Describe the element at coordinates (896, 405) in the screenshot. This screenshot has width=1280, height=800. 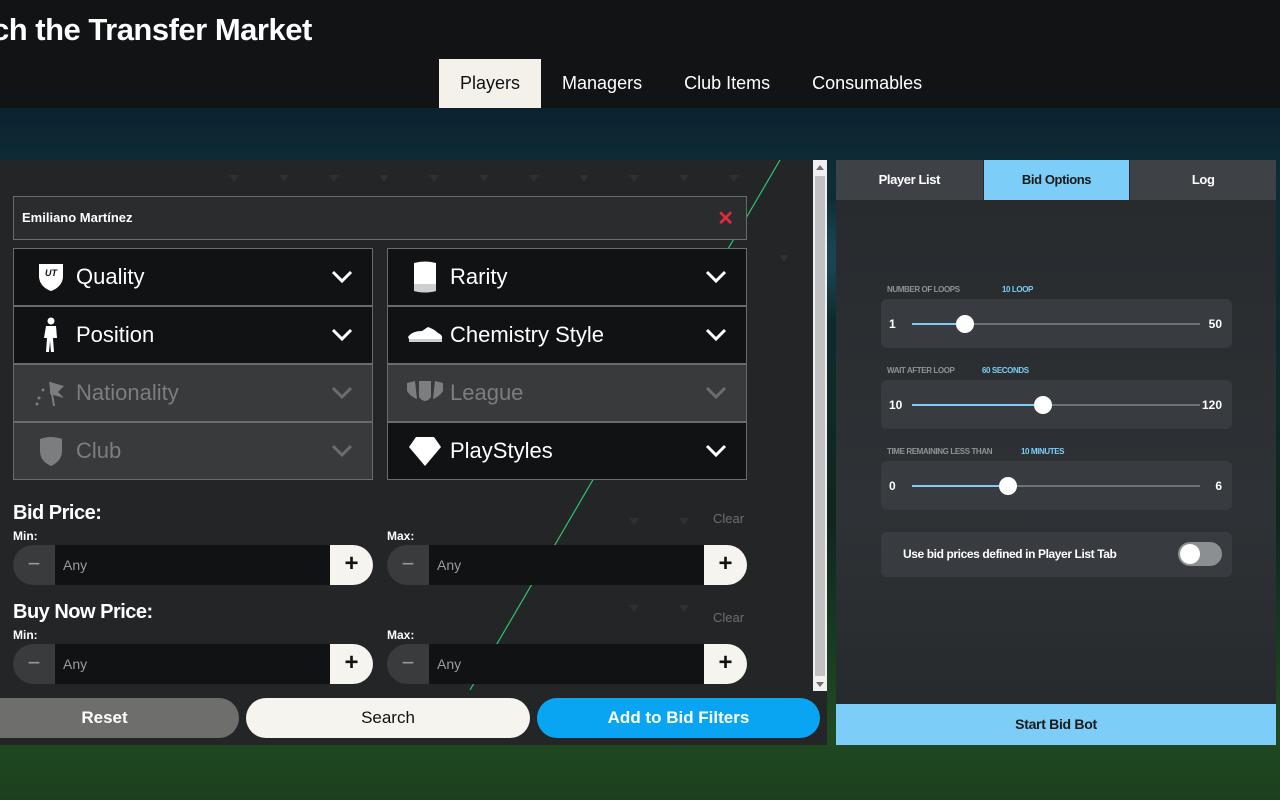
I see `slider-min: 10` at that location.